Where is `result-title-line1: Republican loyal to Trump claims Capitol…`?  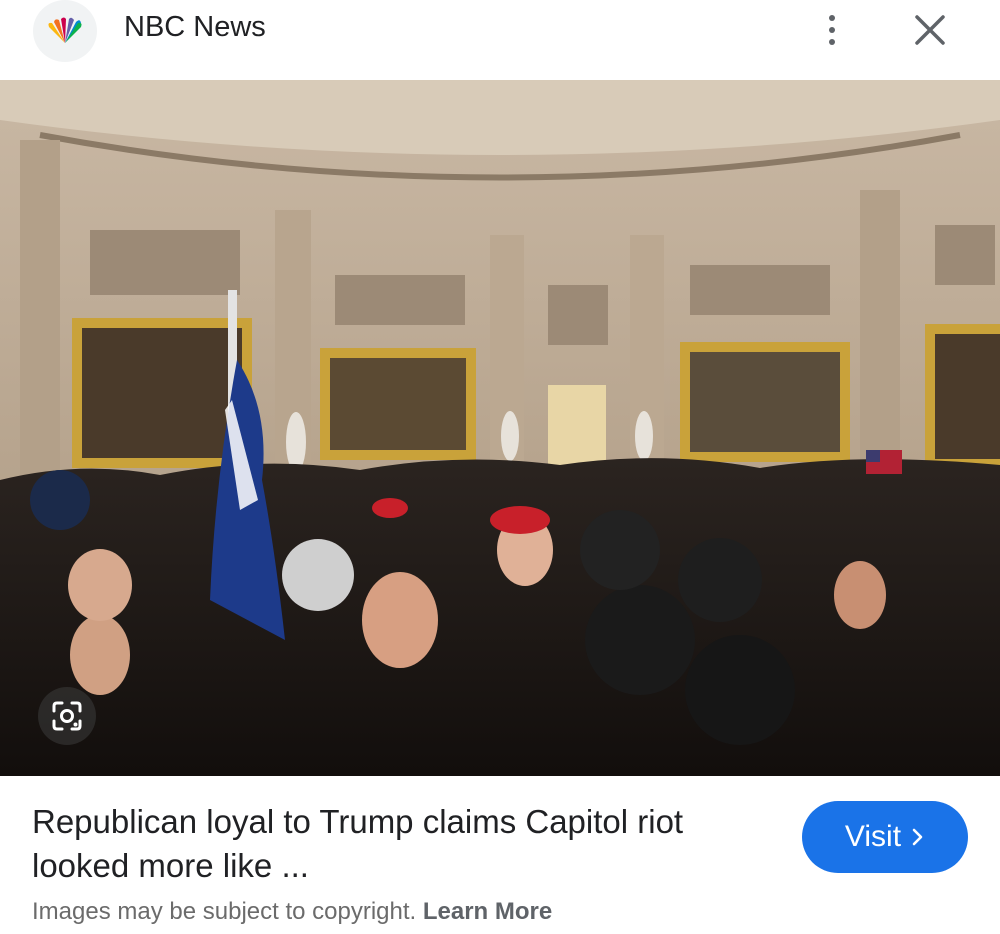 result-title-line1: Republican loyal to Trump claims Capitol… is located at coordinates (358, 821).